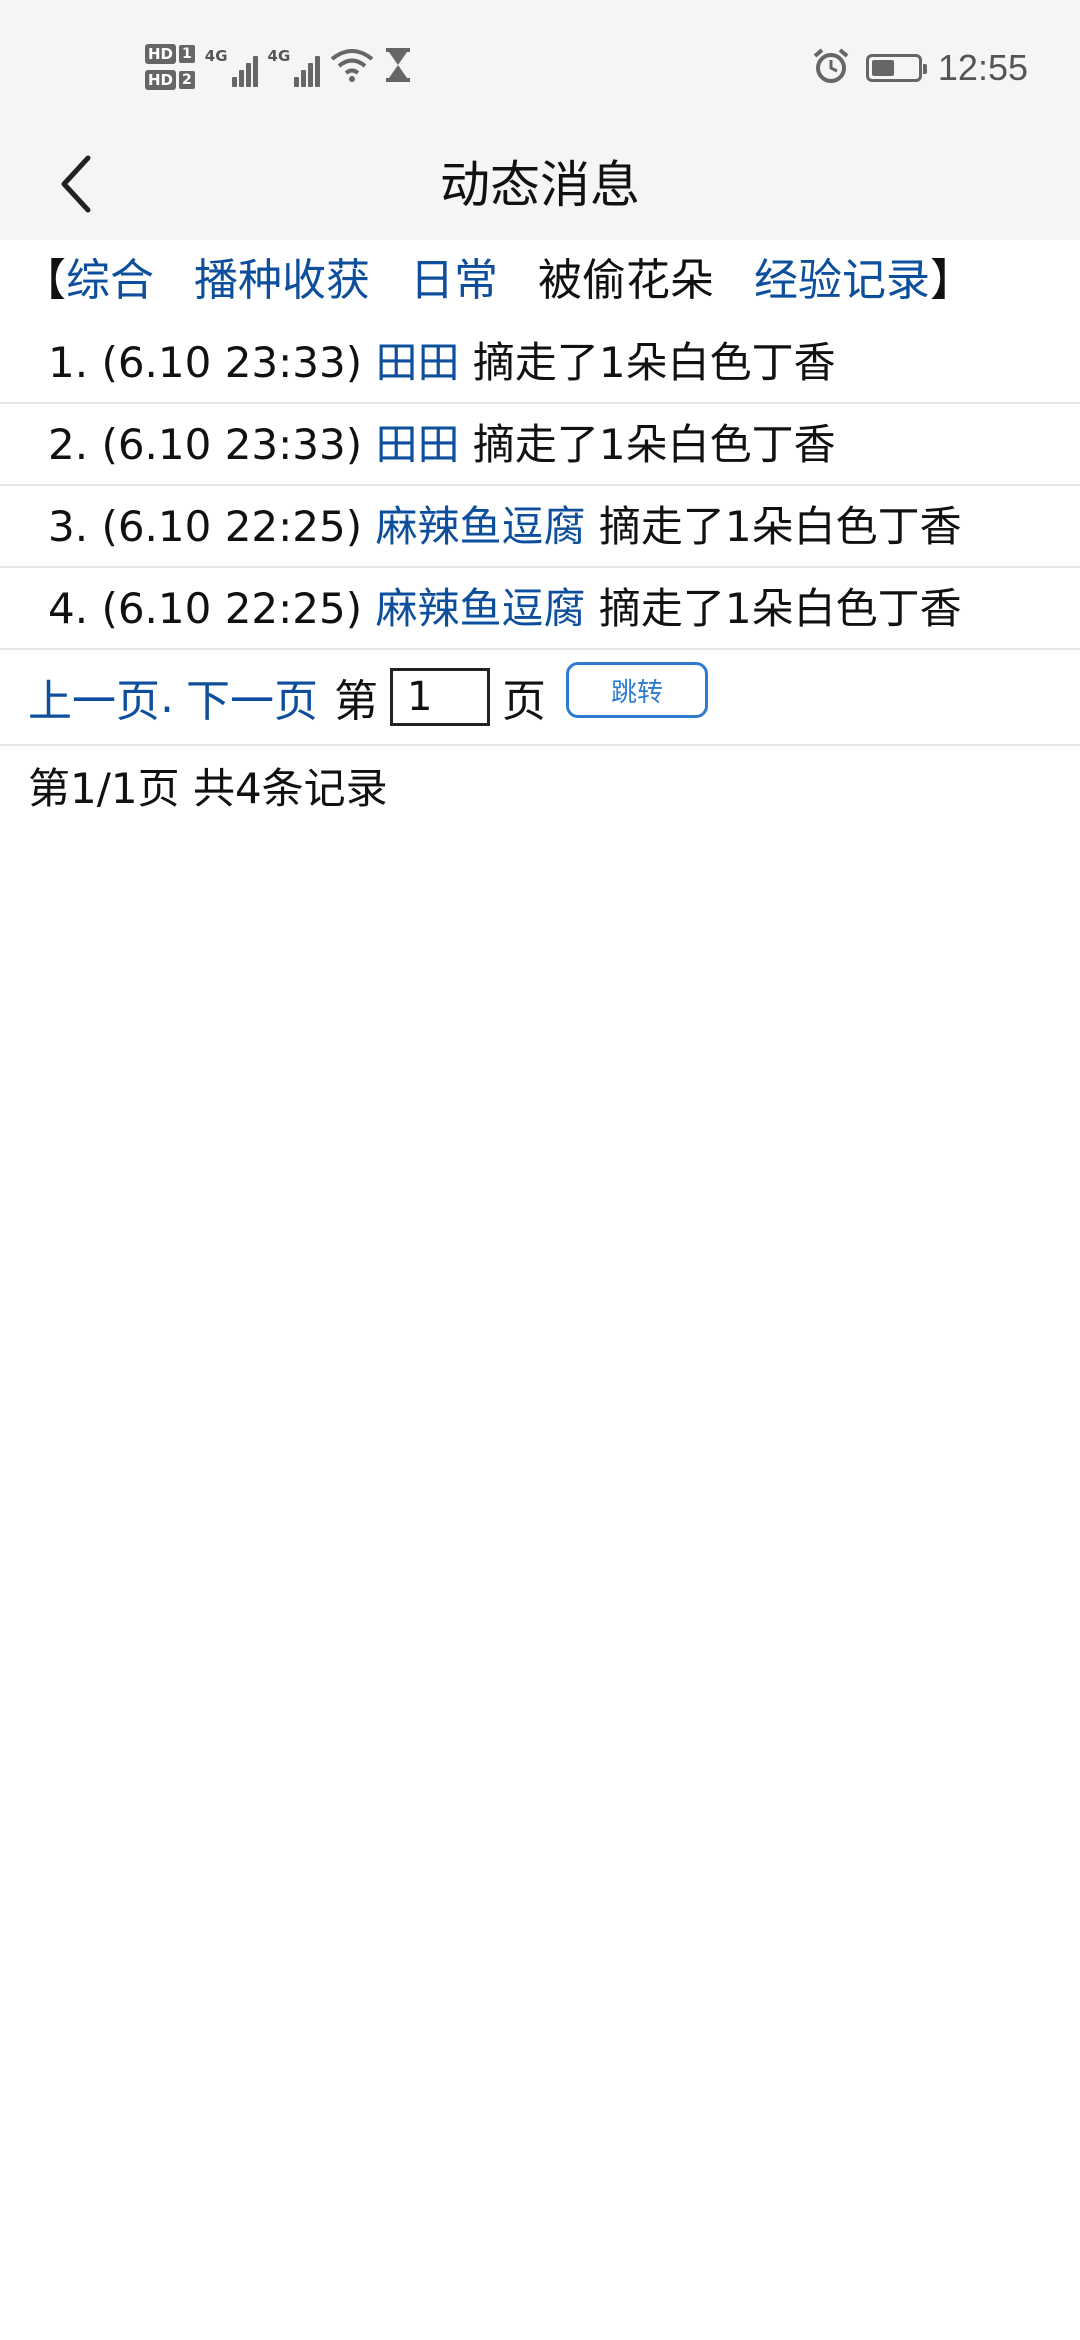 This screenshot has width=1080, height=2340. What do you see at coordinates (68, 608) in the screenshot?
I see `record-index: 4.` at bounding box center [68, 608].